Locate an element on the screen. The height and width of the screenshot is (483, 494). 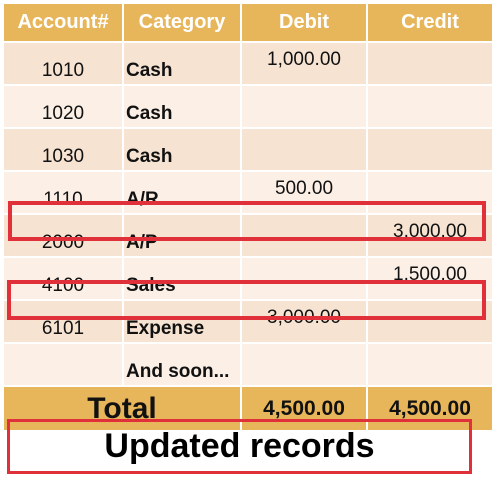
category-cell: Sales is located at coordinates (182, 278).